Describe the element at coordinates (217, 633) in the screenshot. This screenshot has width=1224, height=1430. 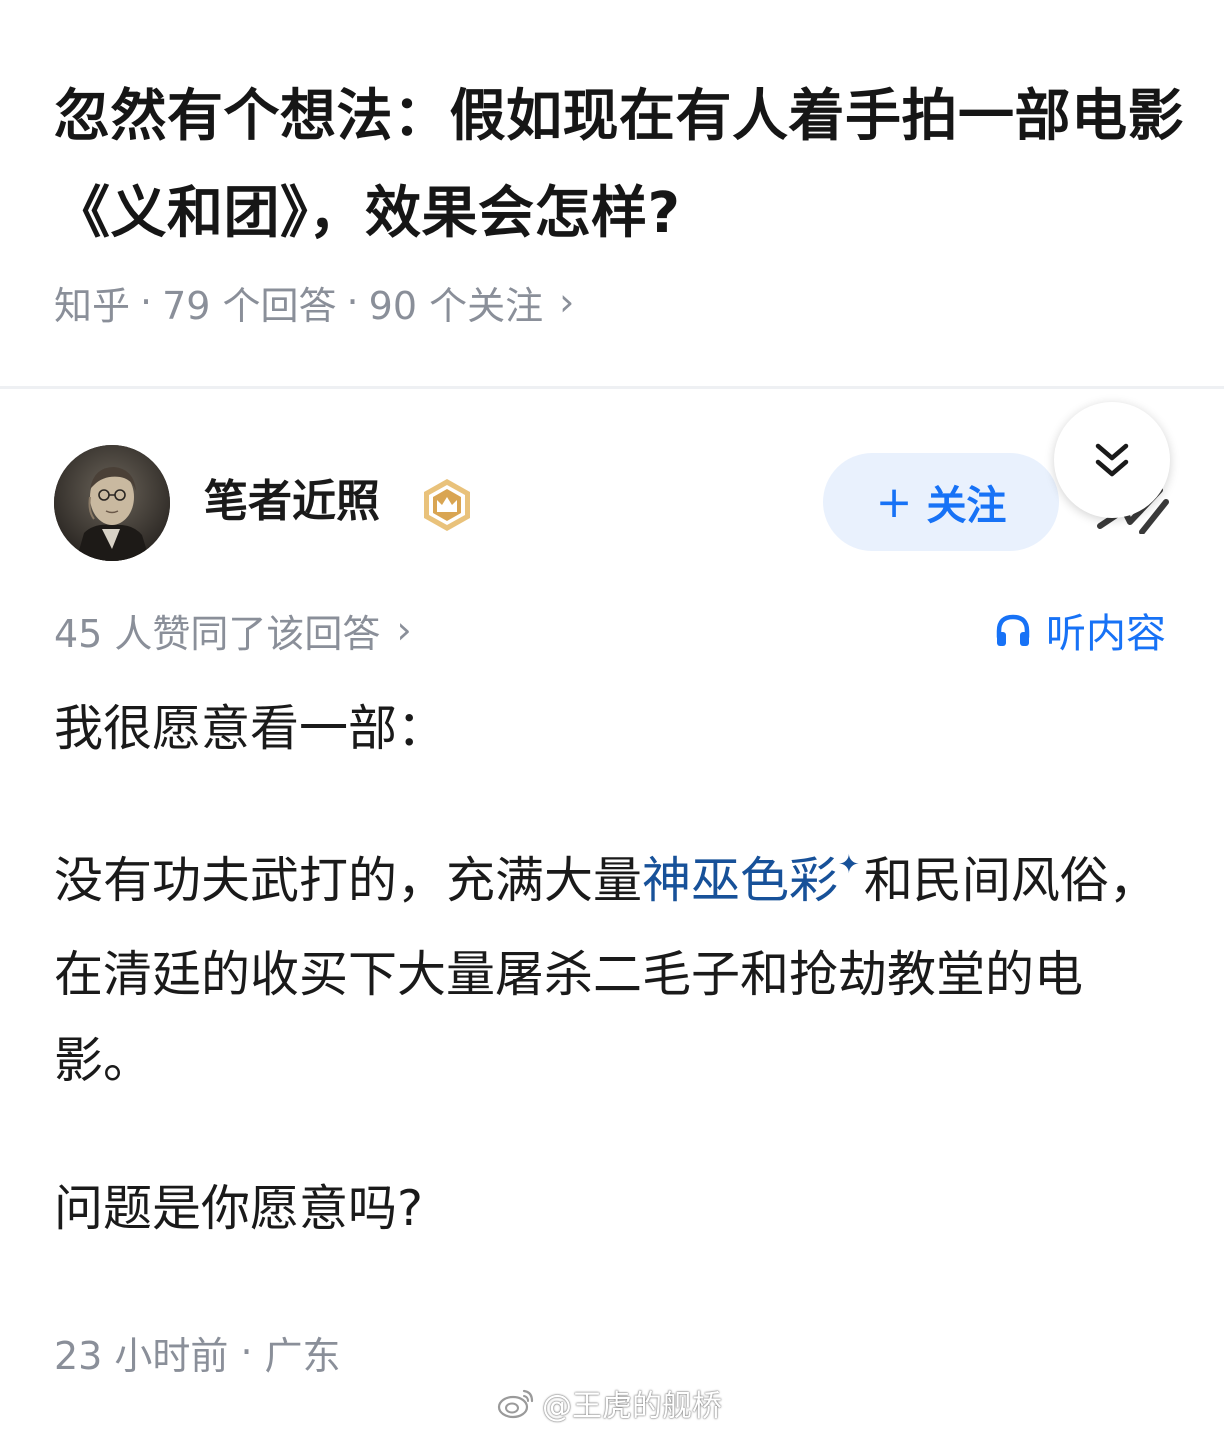
I see `vote-count: 45 人赞同了该回答` at that location.